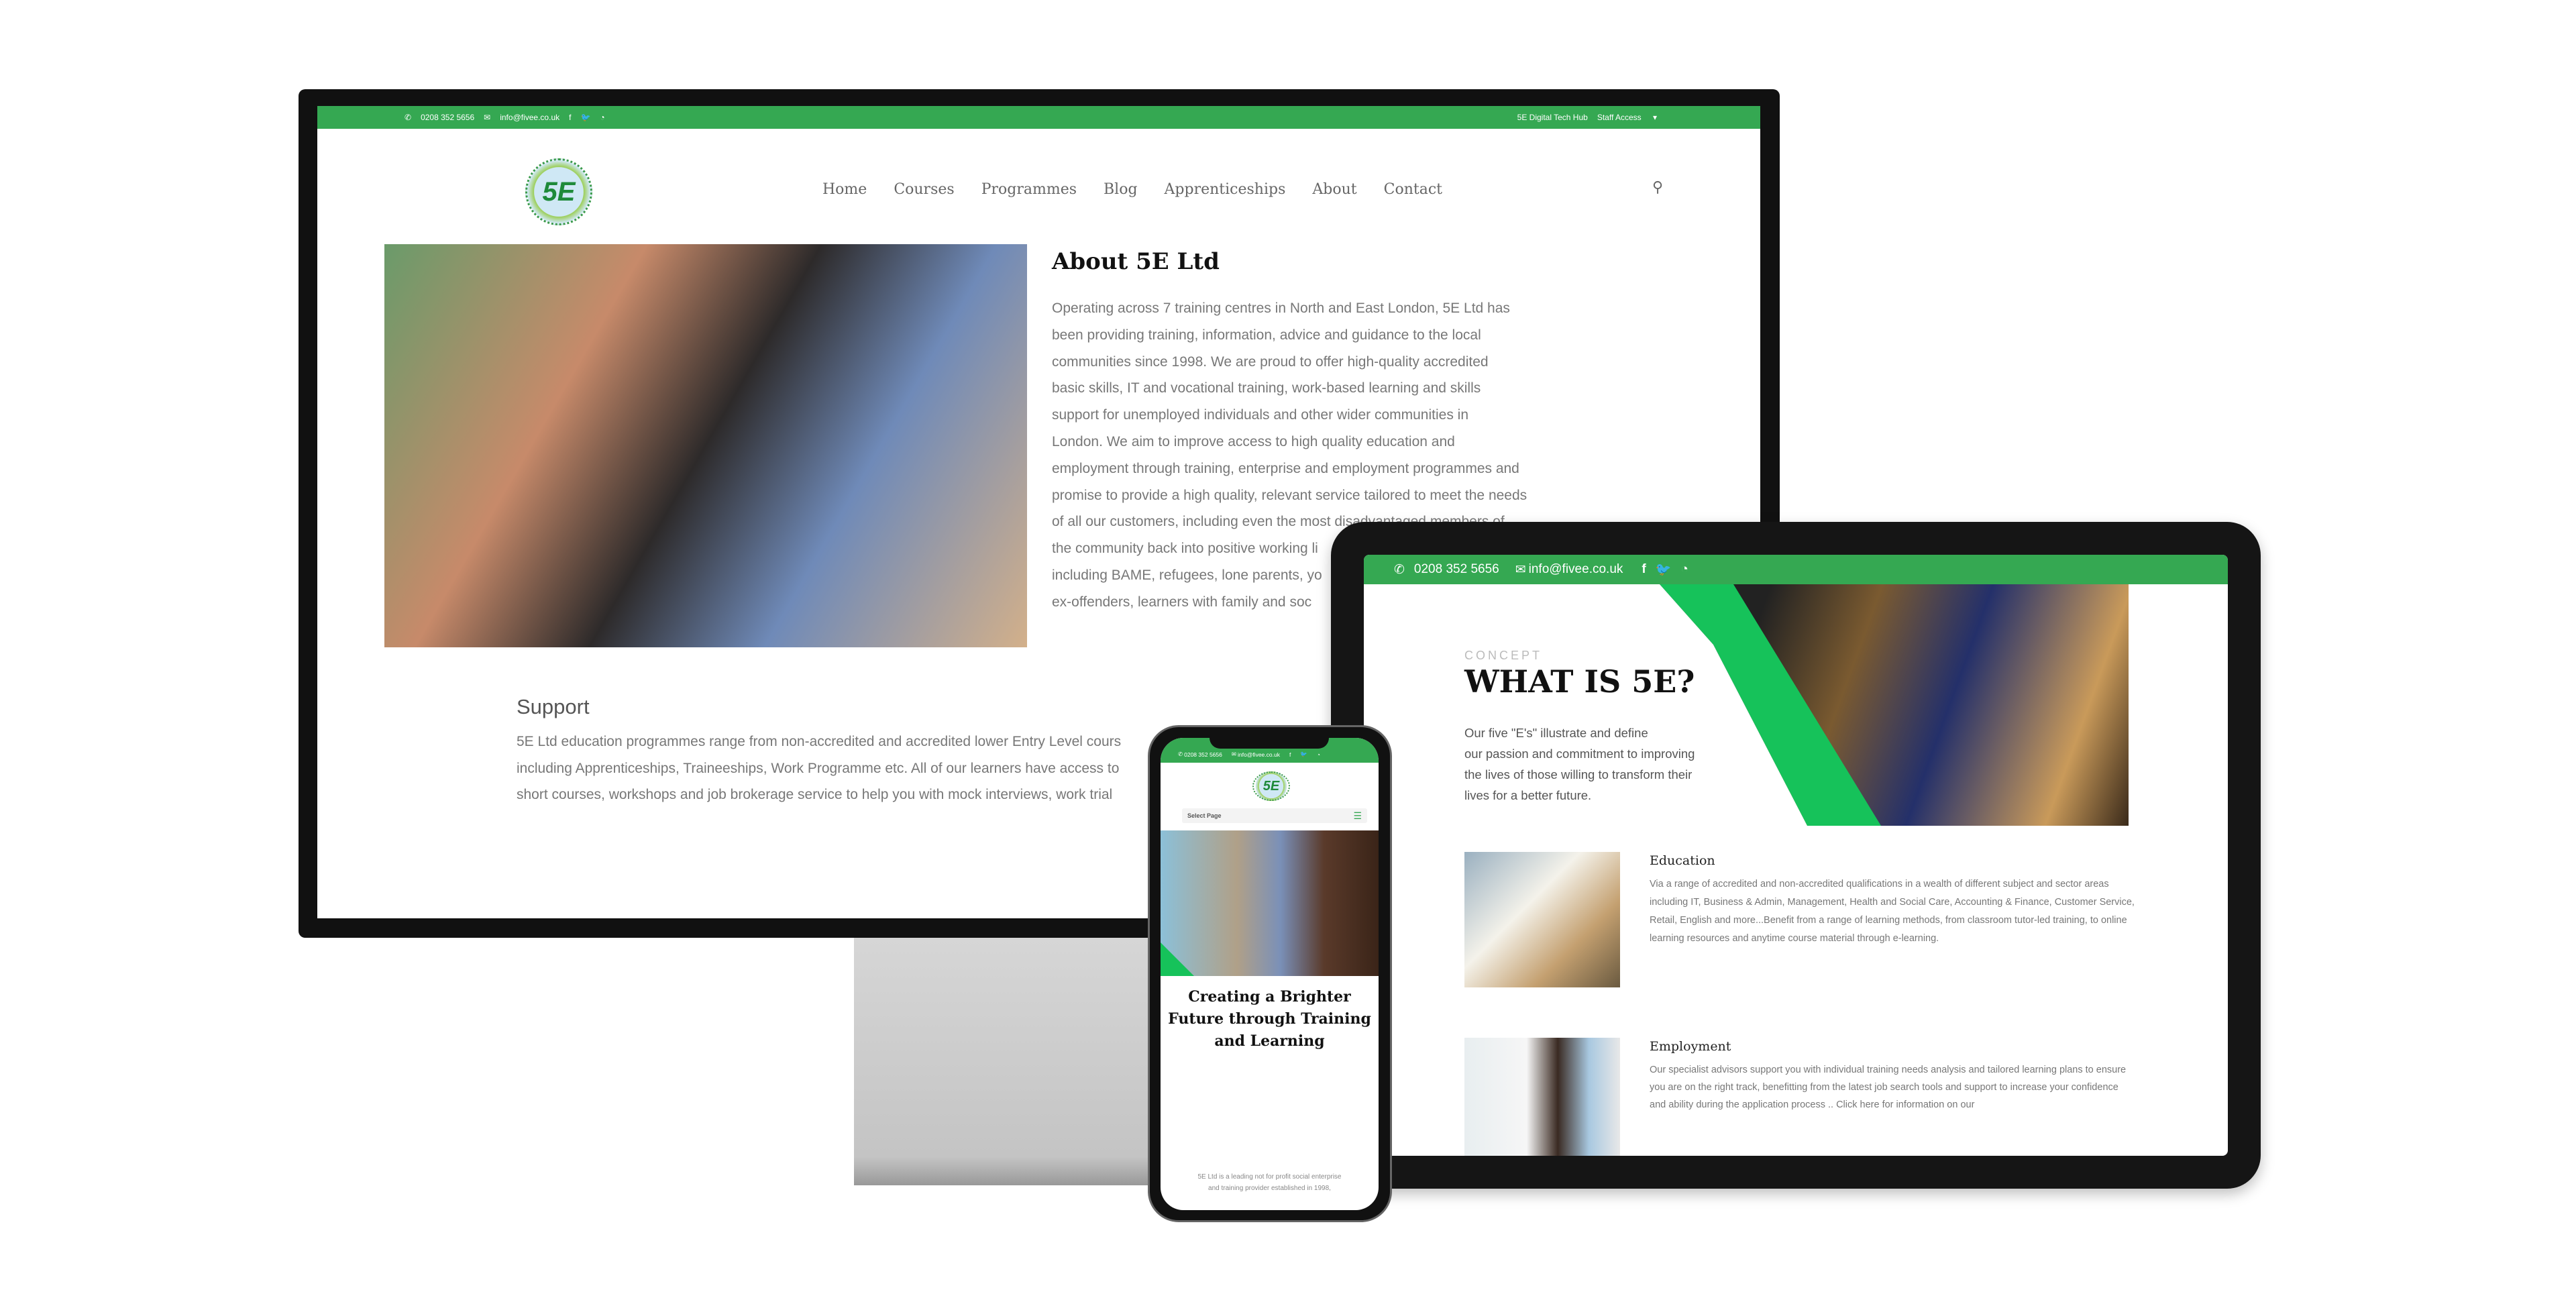  What do you see at coordinates (1334, 189) in the screenshot?
I see `nav-about: About` at bounding box center [1334, 189].